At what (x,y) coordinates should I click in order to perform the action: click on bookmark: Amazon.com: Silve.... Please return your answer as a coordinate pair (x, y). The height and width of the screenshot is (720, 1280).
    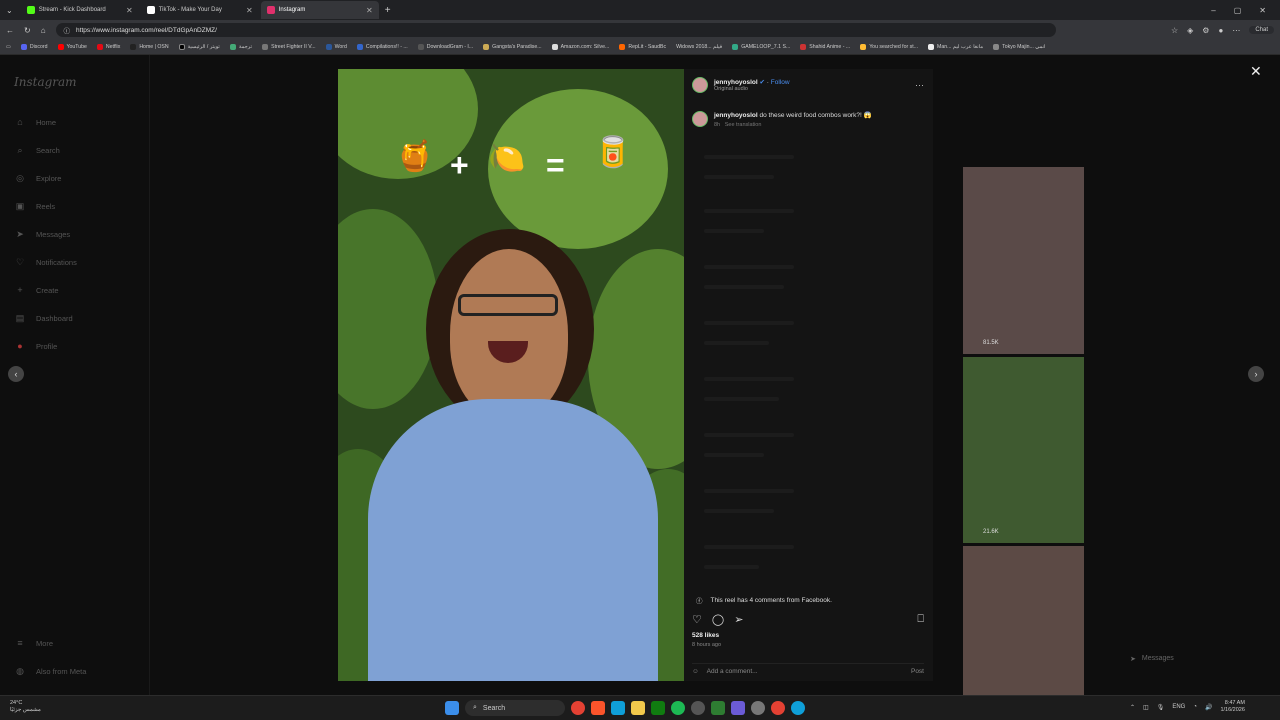
    Looking at the image, I should click on (580, 47).